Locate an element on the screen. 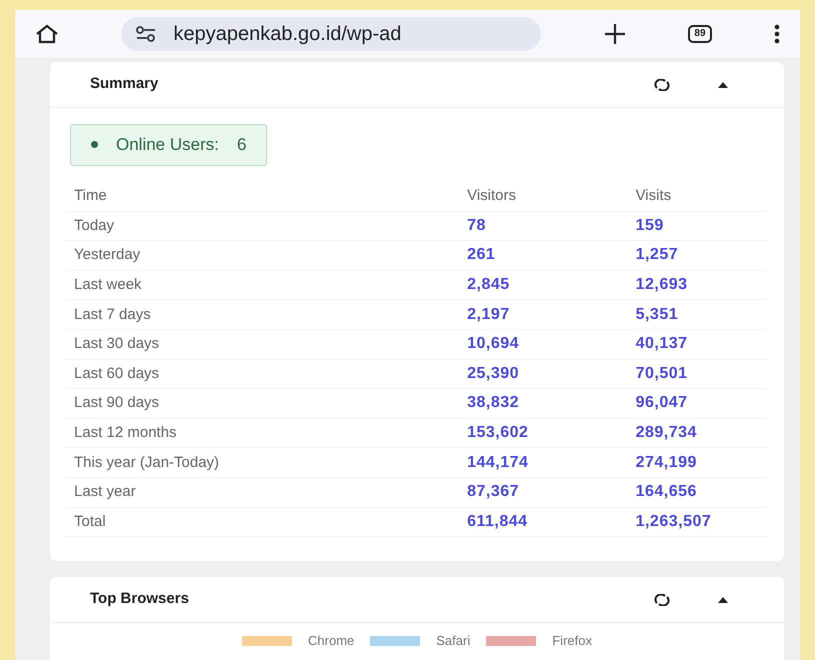 The width and height of the screenshot is (815, 660). table-cell: Last year is located at coordinates (263, 492).